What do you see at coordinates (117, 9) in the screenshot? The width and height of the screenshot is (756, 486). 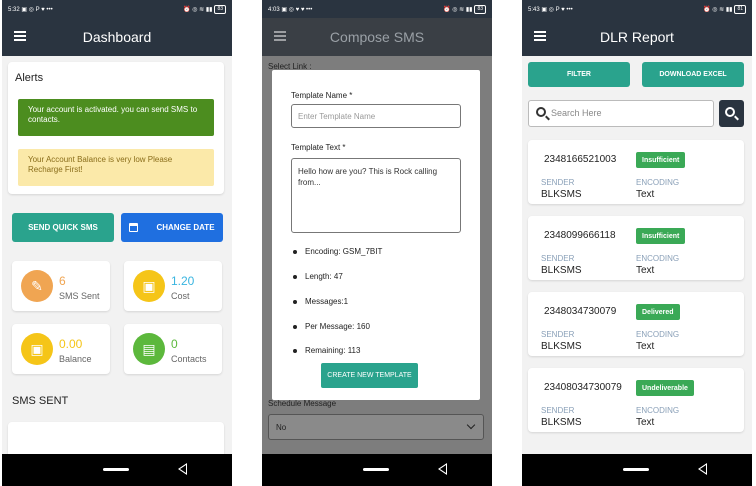 I see `status-bar: 5:32 ▣ ◎ P ♥ ••• ⏰ ◎ ≋ ▮▮ 83` at bounding box center [117, 9].